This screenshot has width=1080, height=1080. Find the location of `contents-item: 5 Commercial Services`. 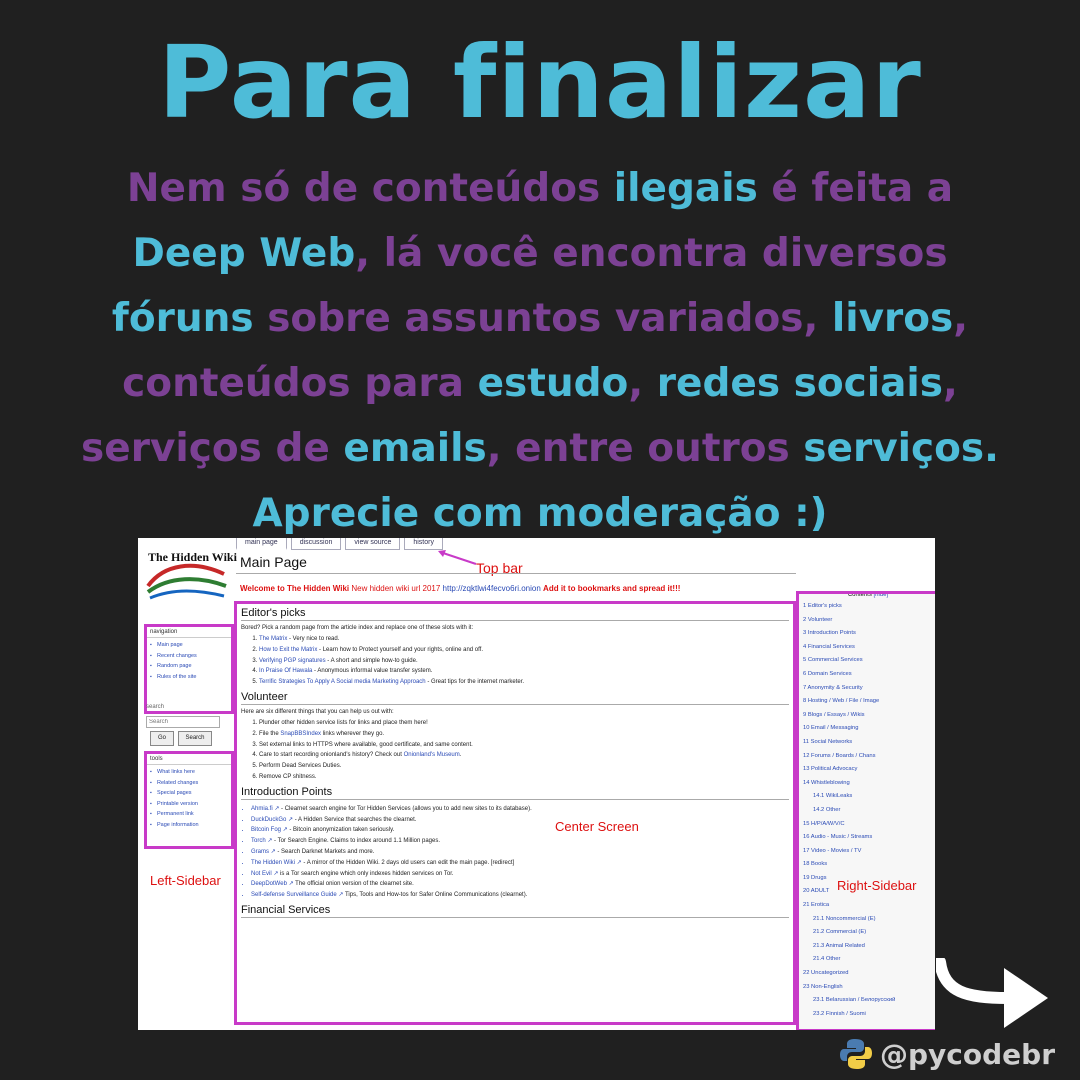

contents-item: 5 Commercial Services is located at coordinates (869, 661).